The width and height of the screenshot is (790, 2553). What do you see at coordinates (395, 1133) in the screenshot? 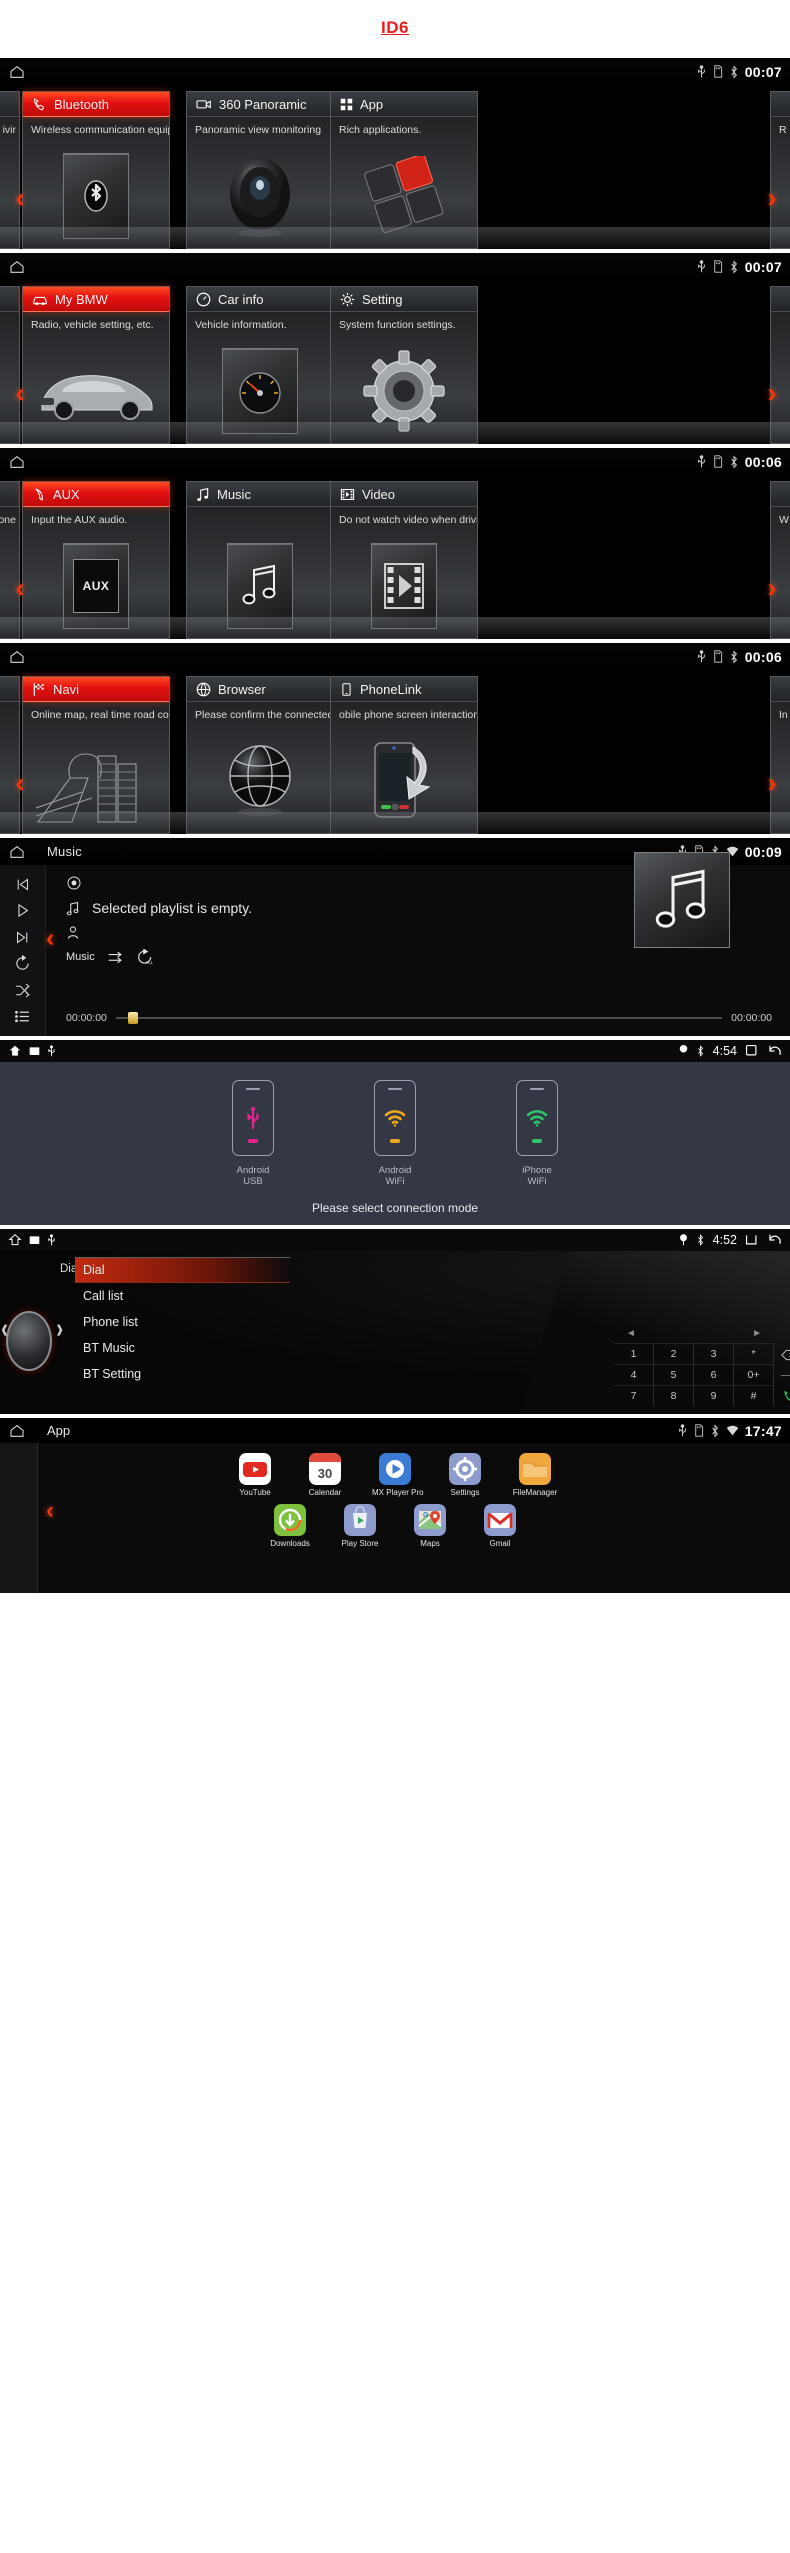
I see `connection-mode-android-wifi: Android WiFi` at bounding box center [395, 1133].